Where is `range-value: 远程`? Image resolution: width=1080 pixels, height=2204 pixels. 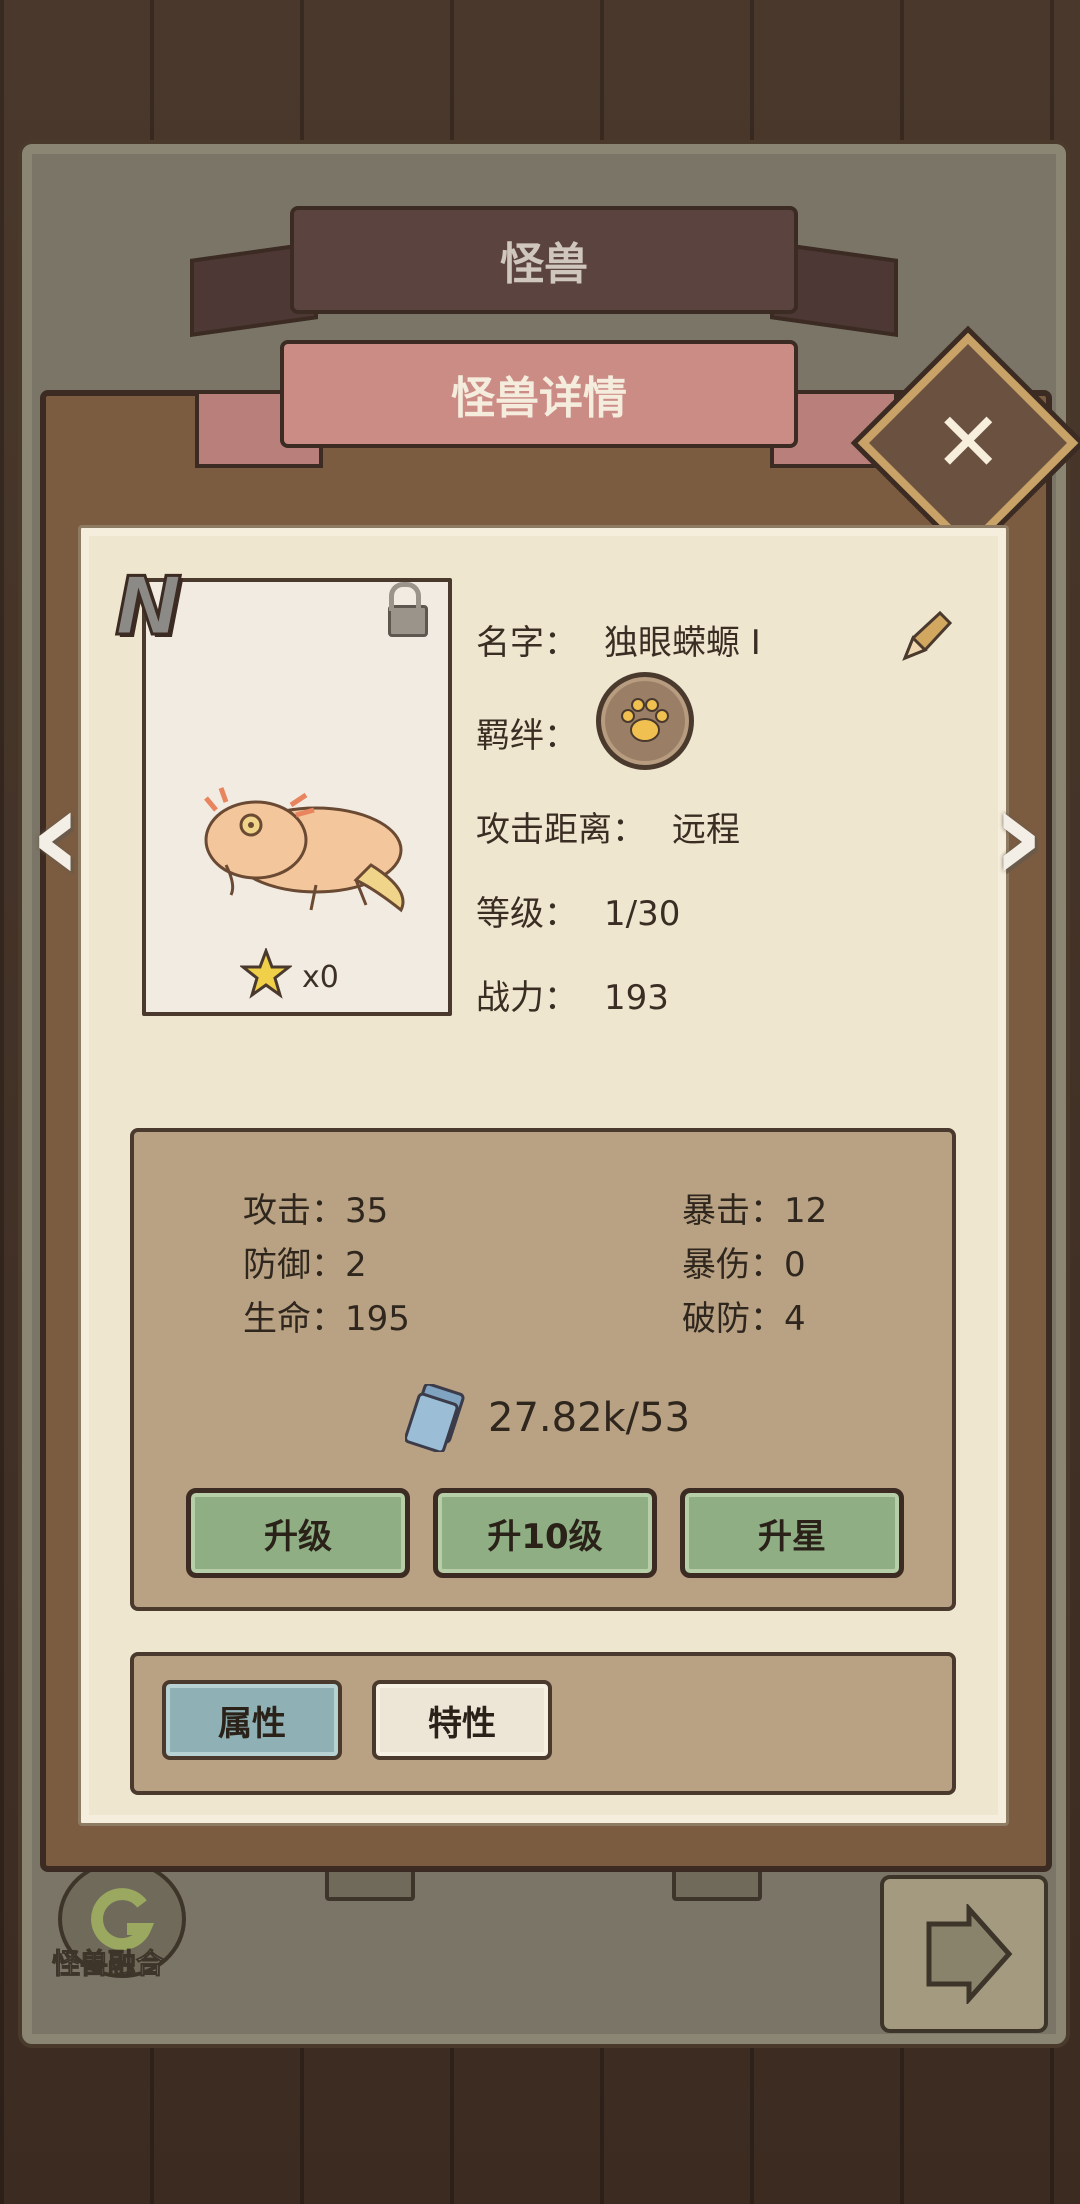 range-value: 远程 is located at coordinates (706, 830).